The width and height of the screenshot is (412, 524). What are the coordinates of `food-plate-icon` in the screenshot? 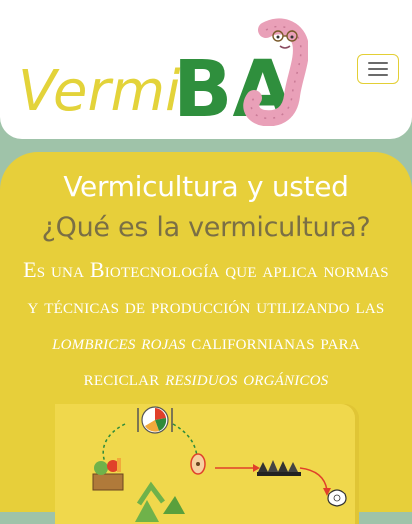 It's located at (155, 420).